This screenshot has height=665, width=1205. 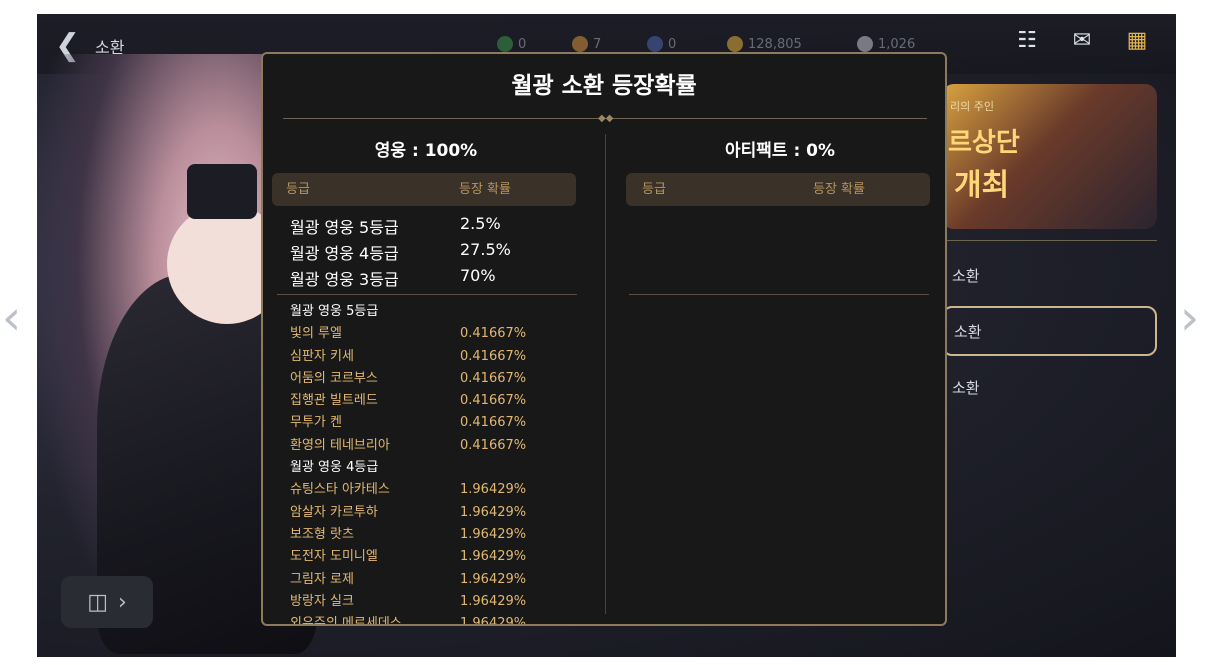 What do you see at coordinates (1049, 156) in the screenshot?
I see `event-banner: 리의 주인 르상단 개최` at bounding box center [1049, 156].